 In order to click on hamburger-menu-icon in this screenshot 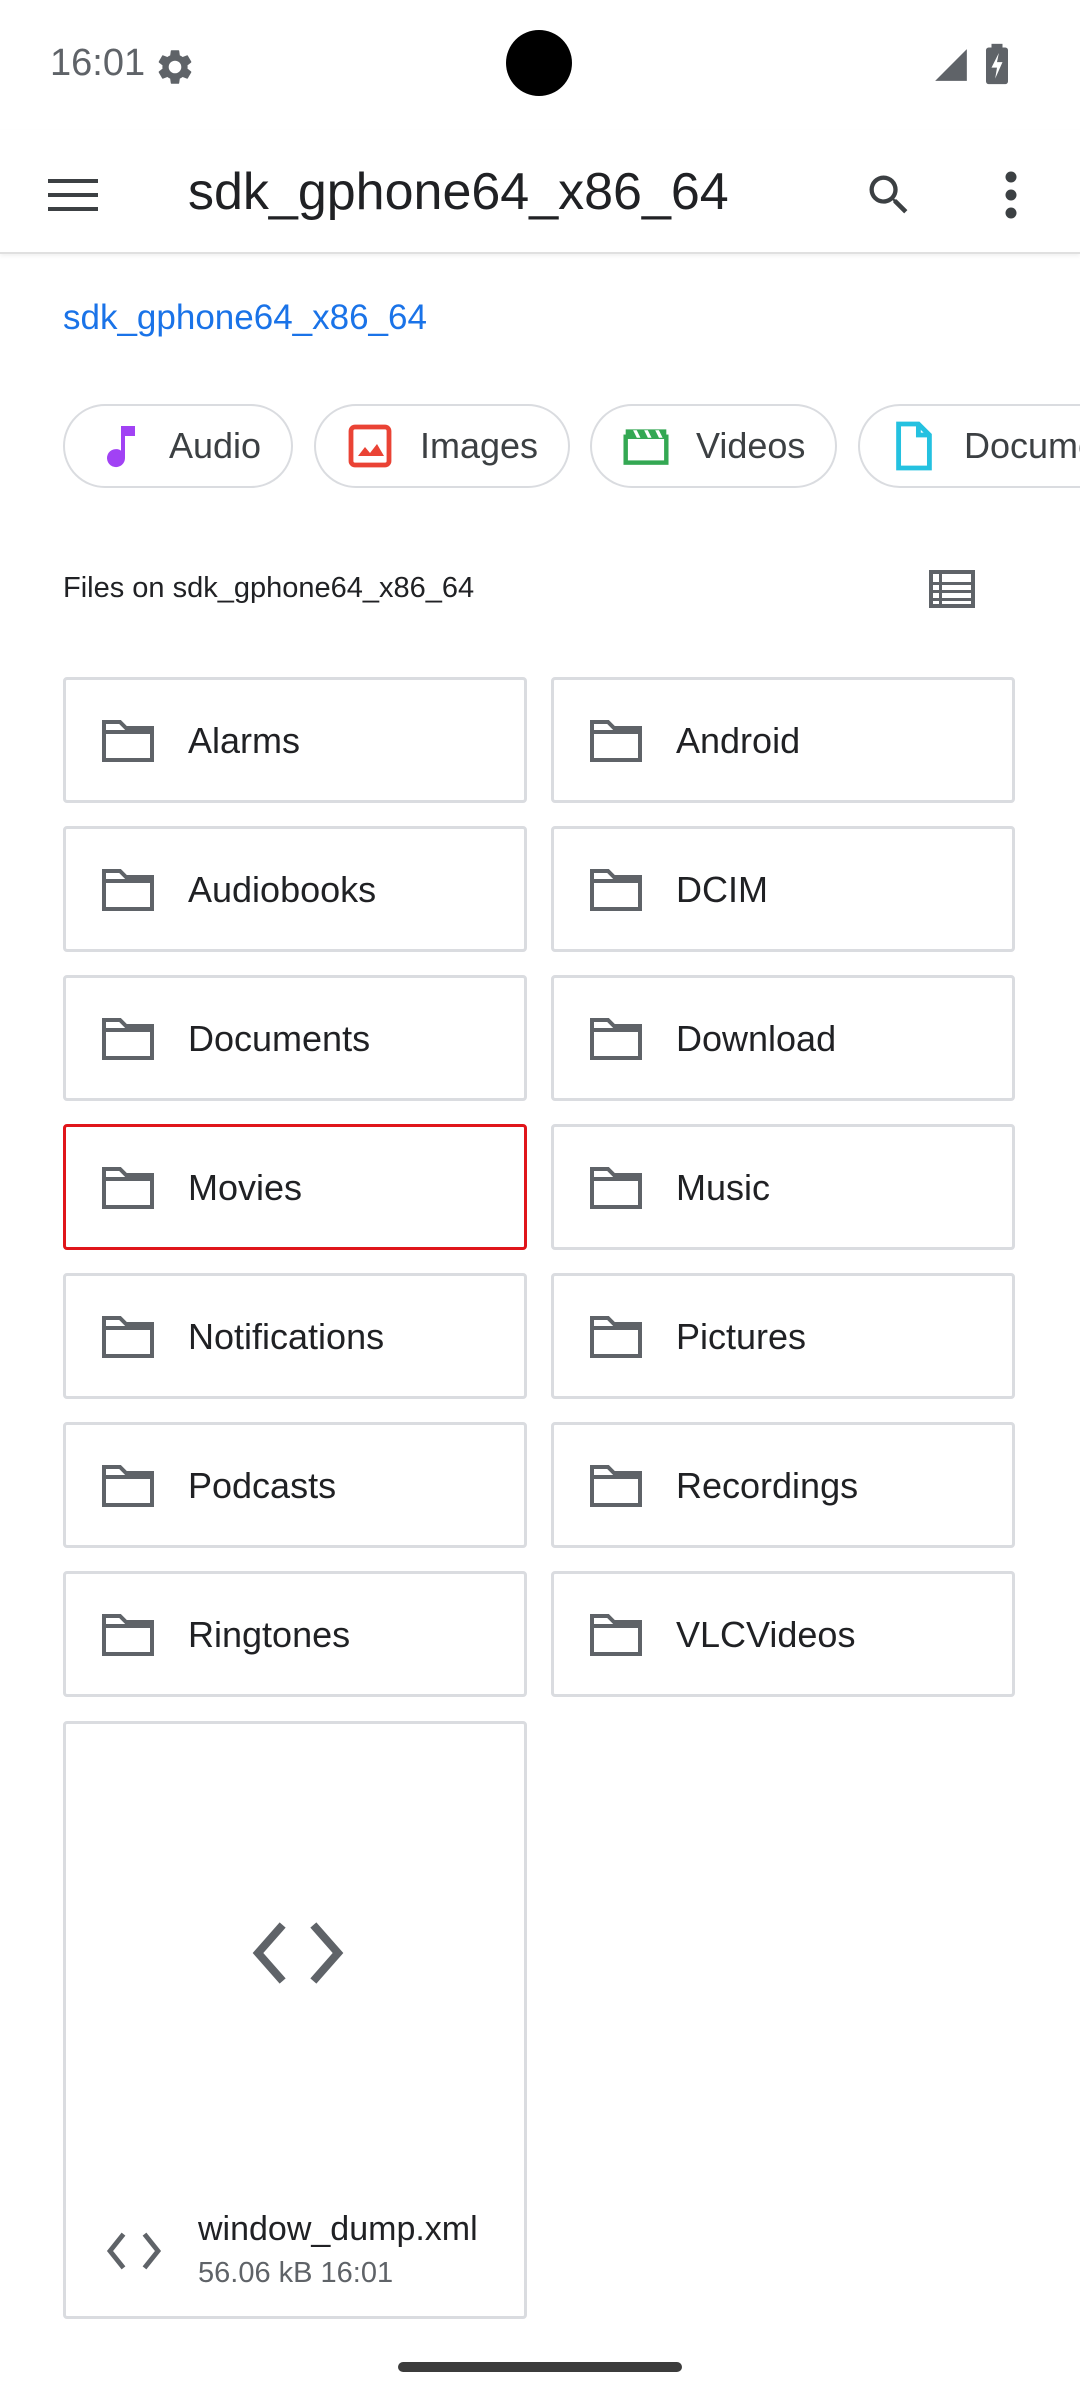, I will do `click(73, 195)`.